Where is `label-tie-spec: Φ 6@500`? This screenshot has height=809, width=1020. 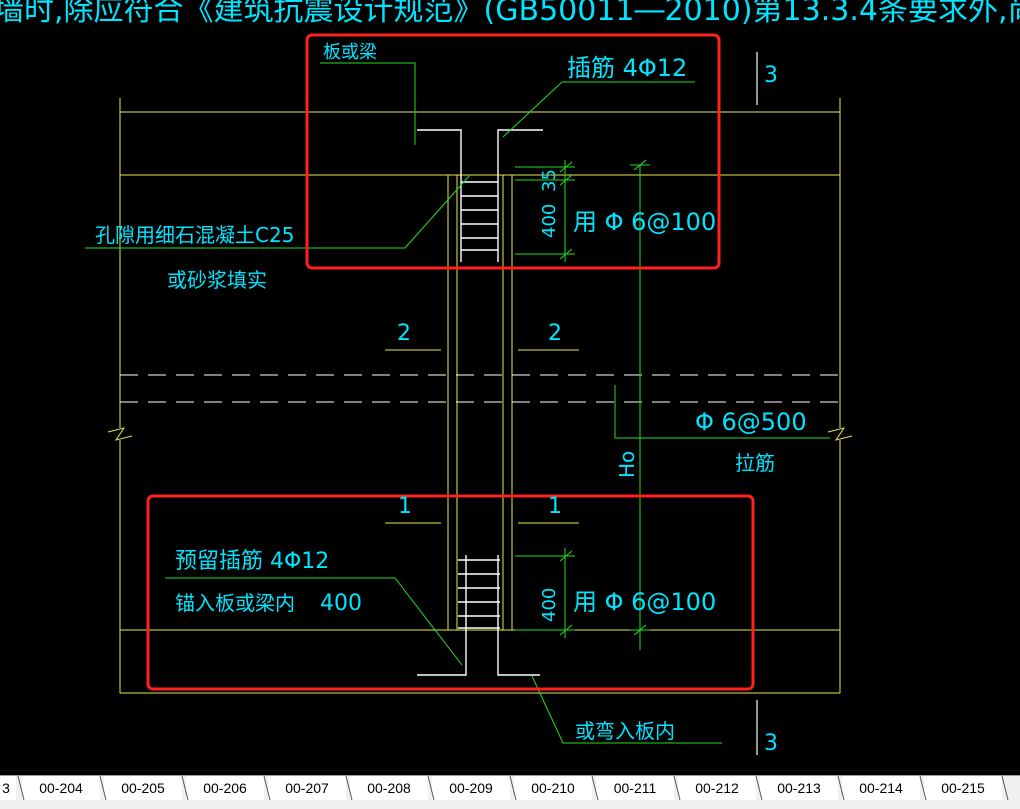
label-tie-spec: Φ 6@500 is located at coordinates (751, 422).